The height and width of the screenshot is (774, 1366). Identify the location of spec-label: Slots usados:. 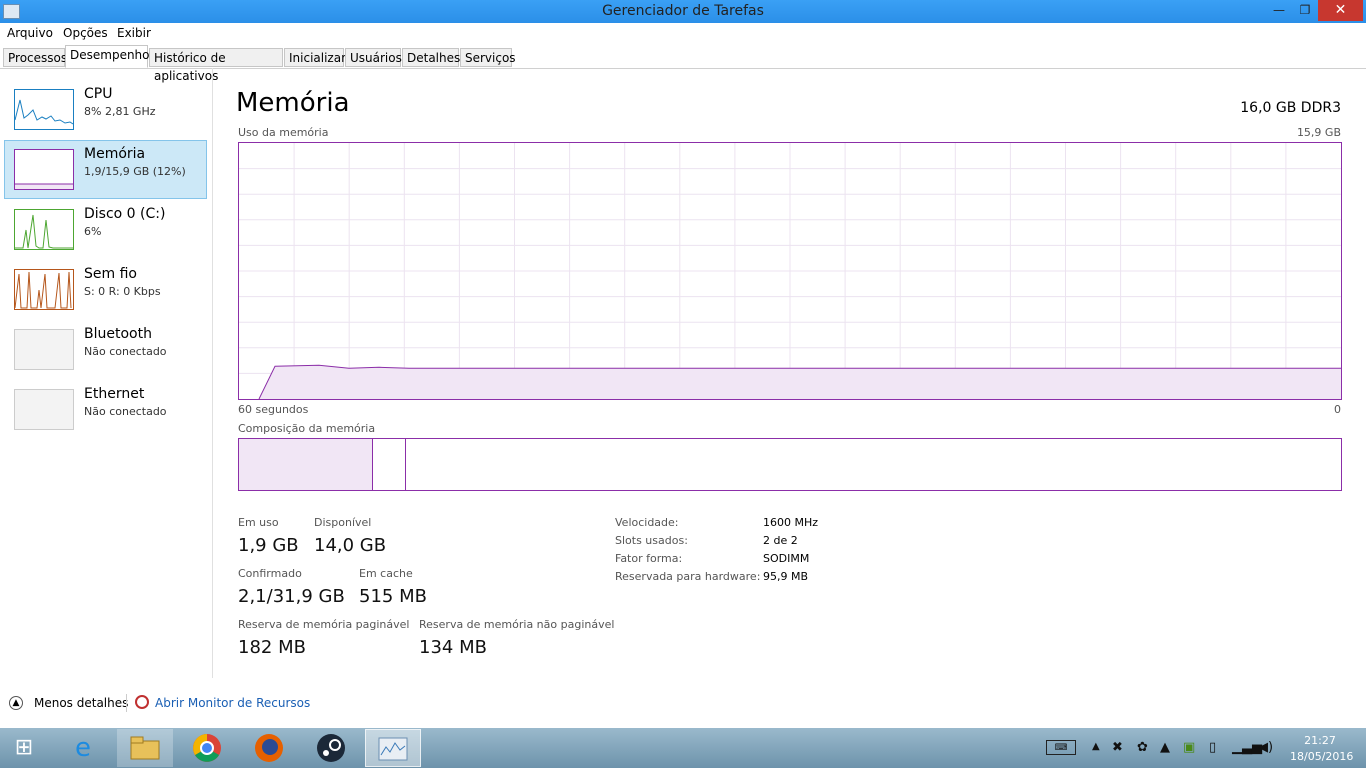
(651, 540).